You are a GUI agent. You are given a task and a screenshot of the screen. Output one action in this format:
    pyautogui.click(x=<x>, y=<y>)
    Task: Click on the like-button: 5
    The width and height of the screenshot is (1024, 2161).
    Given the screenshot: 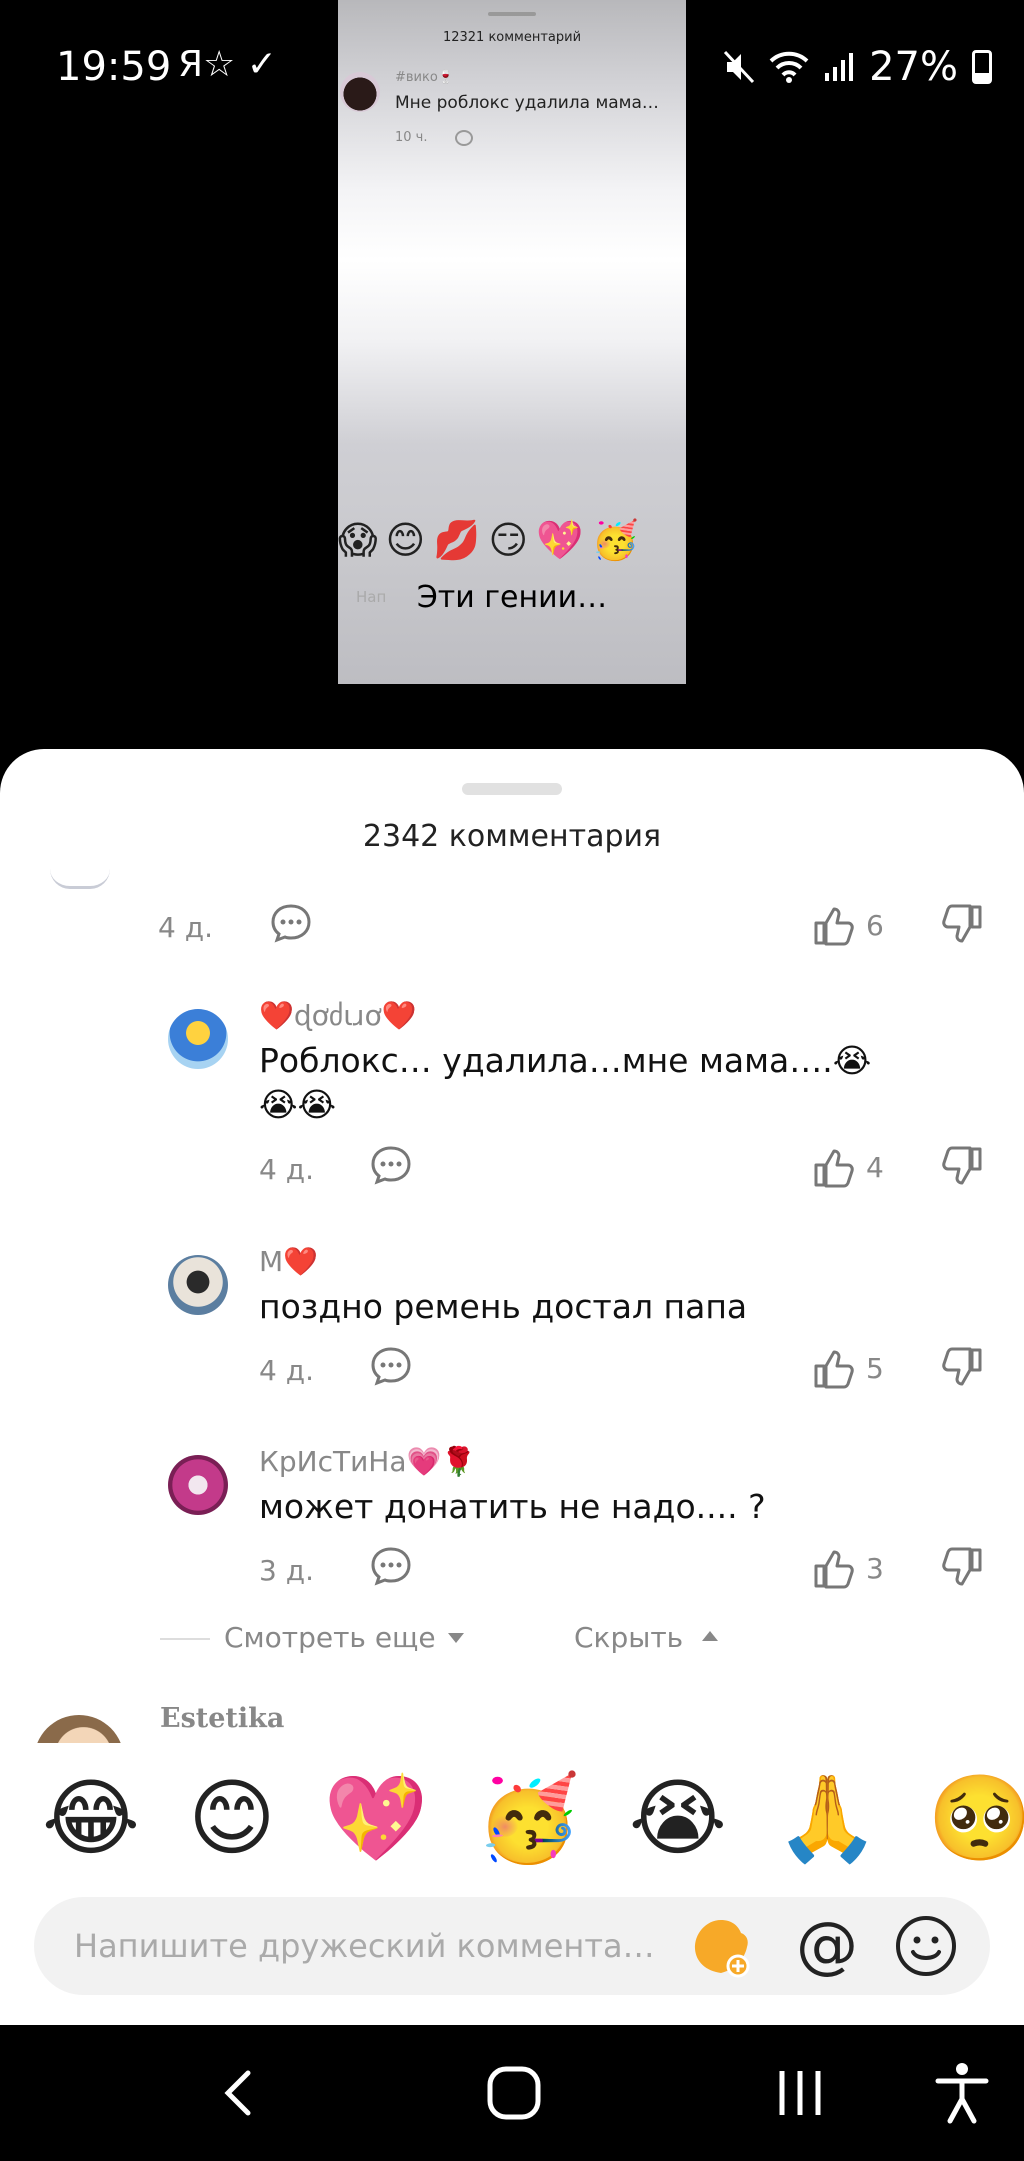 What is the action you would take?
    pyautogui.click(x=848, y=1368)
    